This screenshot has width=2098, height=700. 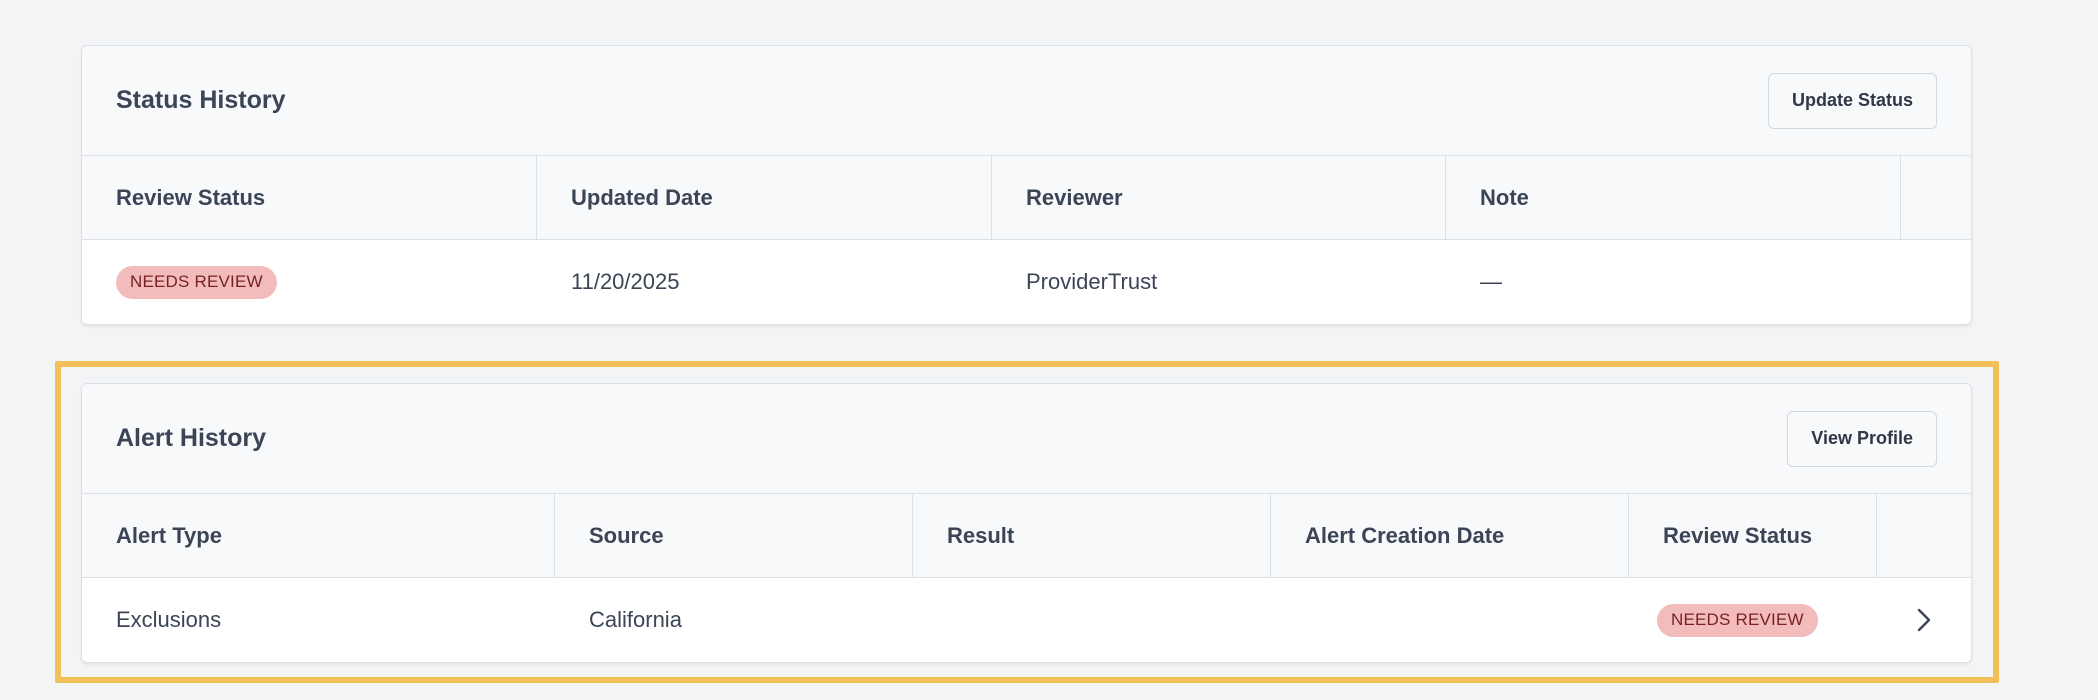 I want to click on updated-date-cell: 11/20/2025, so click(x=625, y=281).